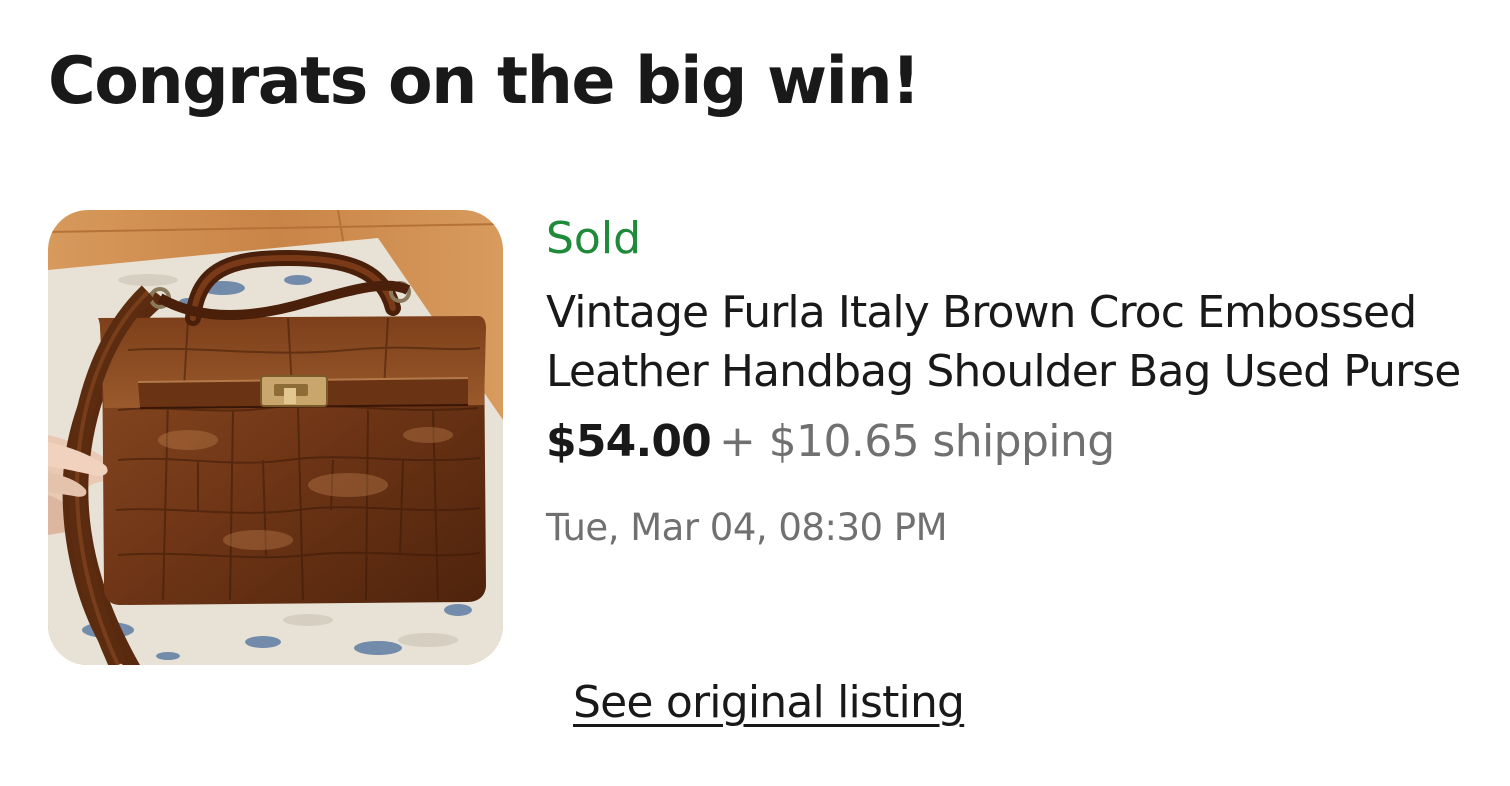 The image size is (1510, 786). What do you see at coordinates (747, 527) in the screenshot?
I see `sale-date: Tue, Mar 04, 08:30 PM` at bounding box center [747, 527].